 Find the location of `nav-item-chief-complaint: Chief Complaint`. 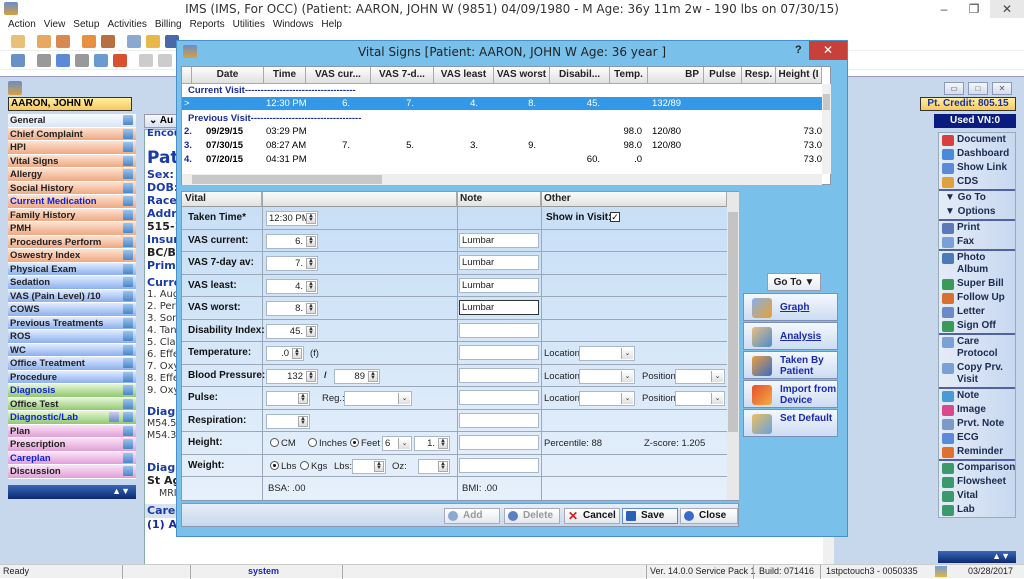

nav-item-chief-complaint: Chief Complaint is located at coordinates (72, 134).